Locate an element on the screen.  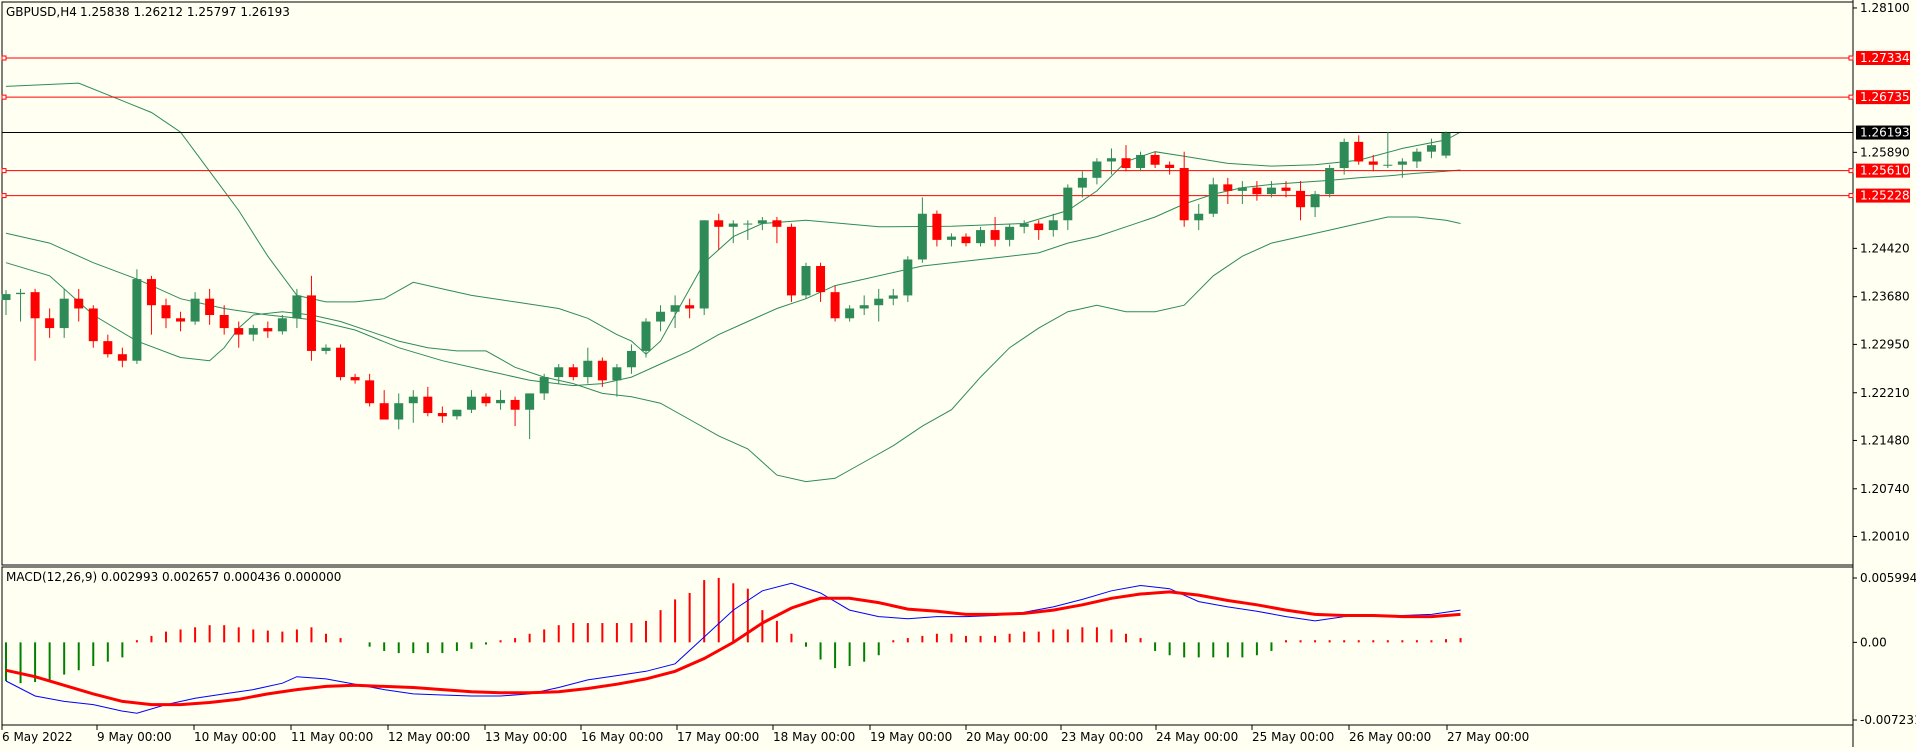
price-tick-label: 1.28100 is located at coordinates (1885, 8).